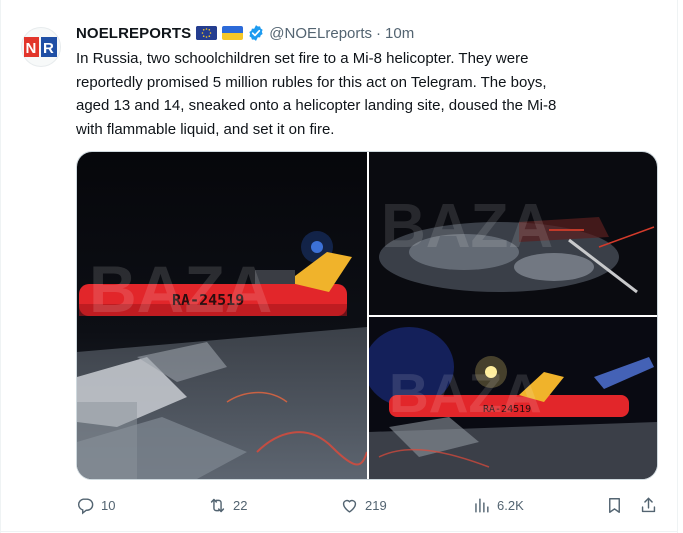 The width and height of the screenshot is (683, 533). What do you see at coordinates (31, 48) in the screenshot?
I see `avatar-letter-n: N` at bounding box center [31, 48].